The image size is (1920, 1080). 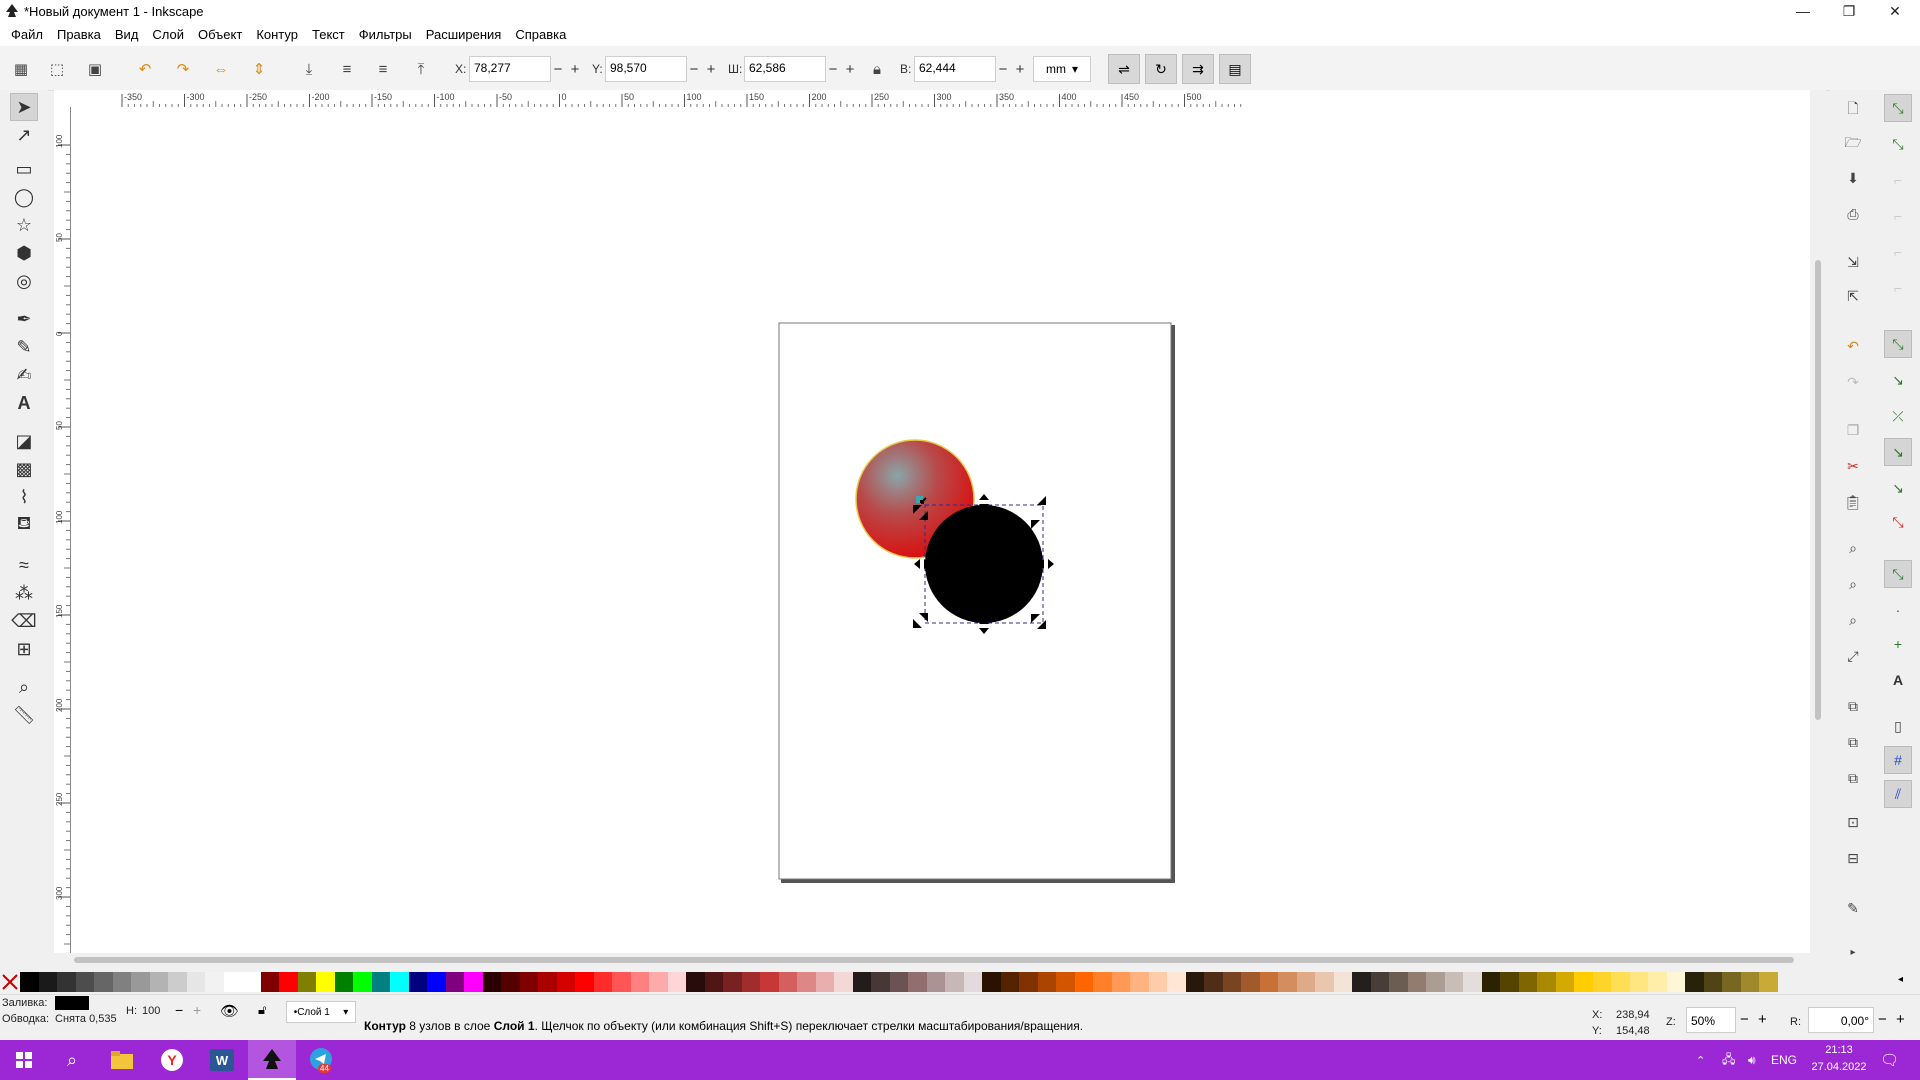 I want to click on menu-edit: Правка, so click(x=79, y=34).